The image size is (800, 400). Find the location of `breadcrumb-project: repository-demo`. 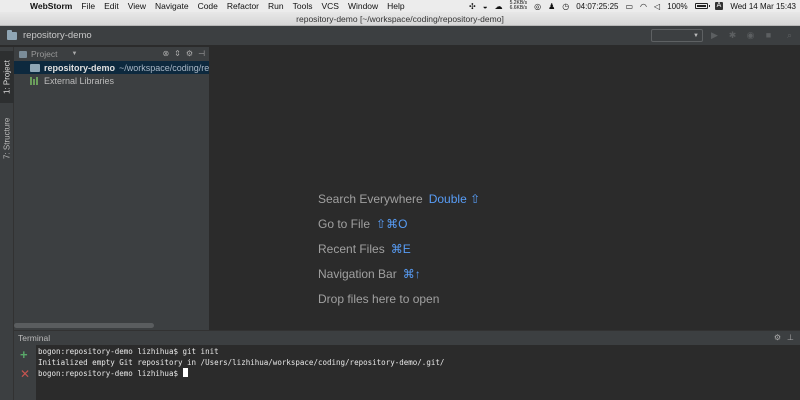

breadcrumb-project: repository-demo is located at coordinates (57, 35).